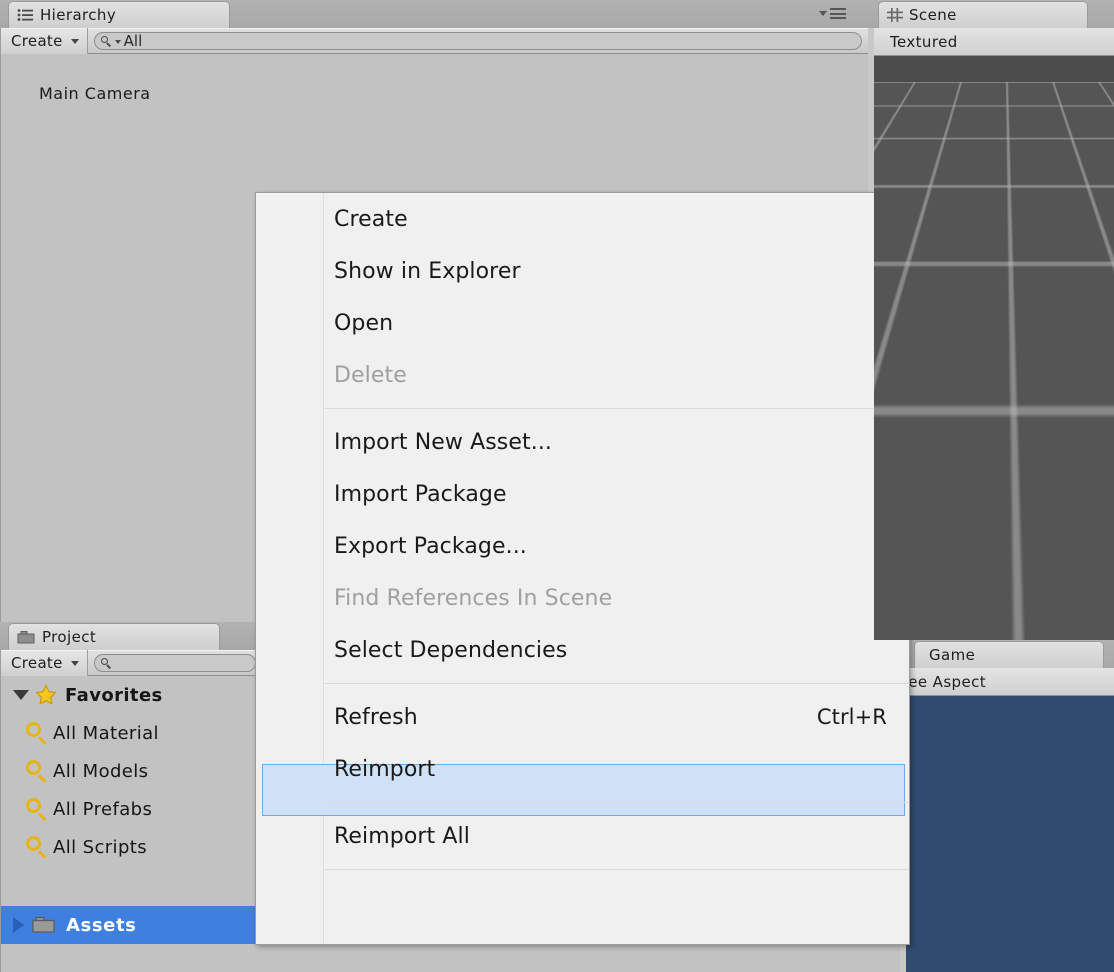 The height and width of the screenshot is (972, 1114). What do you see at coordinates (78, 15) in the screenshot?
I see `tab-hierarchy-label: Hierarchy` at bounding box center [78, 15].